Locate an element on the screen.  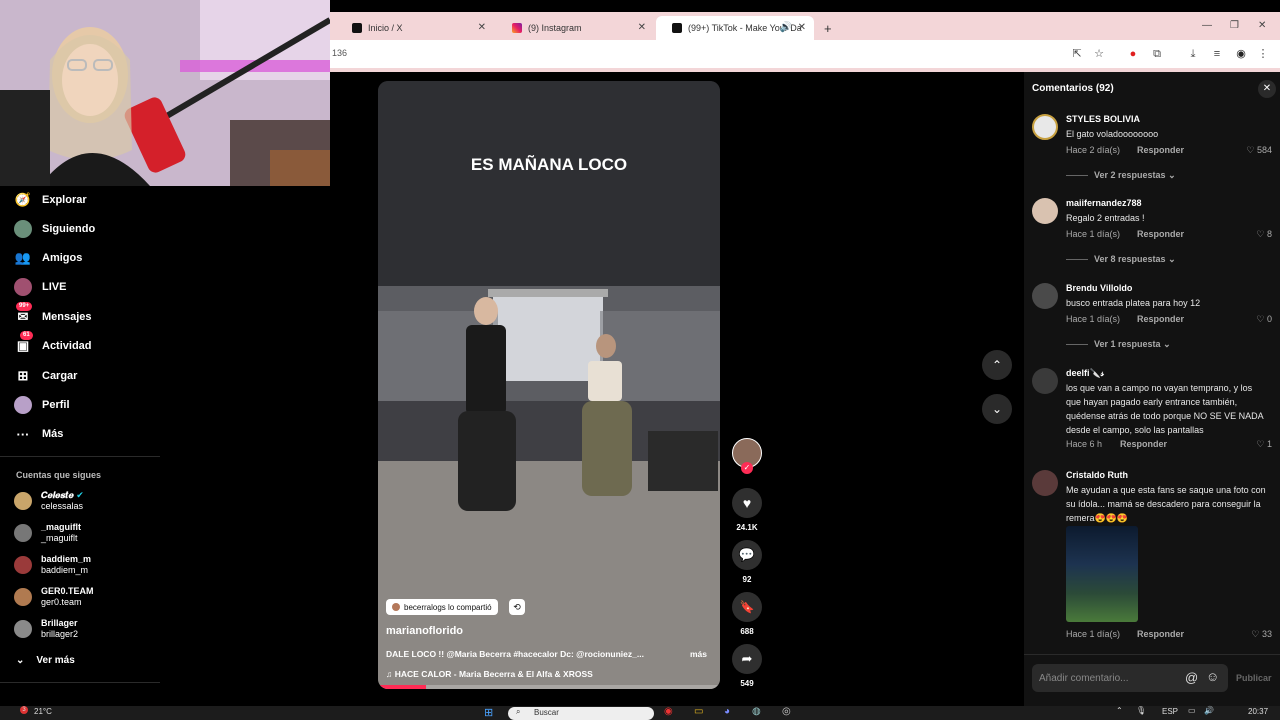
bookmark-star-icon: ☆ is located at coordinates (1099, 54).